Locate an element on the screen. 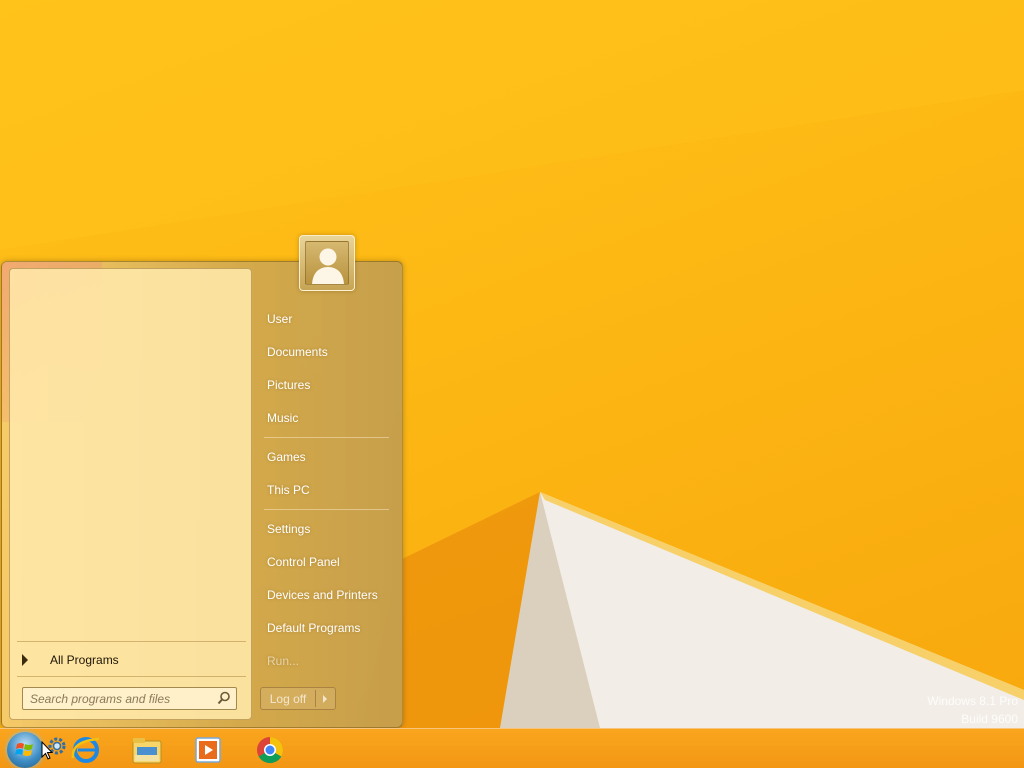 This screenshot has height=768, width=1024. expand-arrow-icon is located at coordinates (25, 660).